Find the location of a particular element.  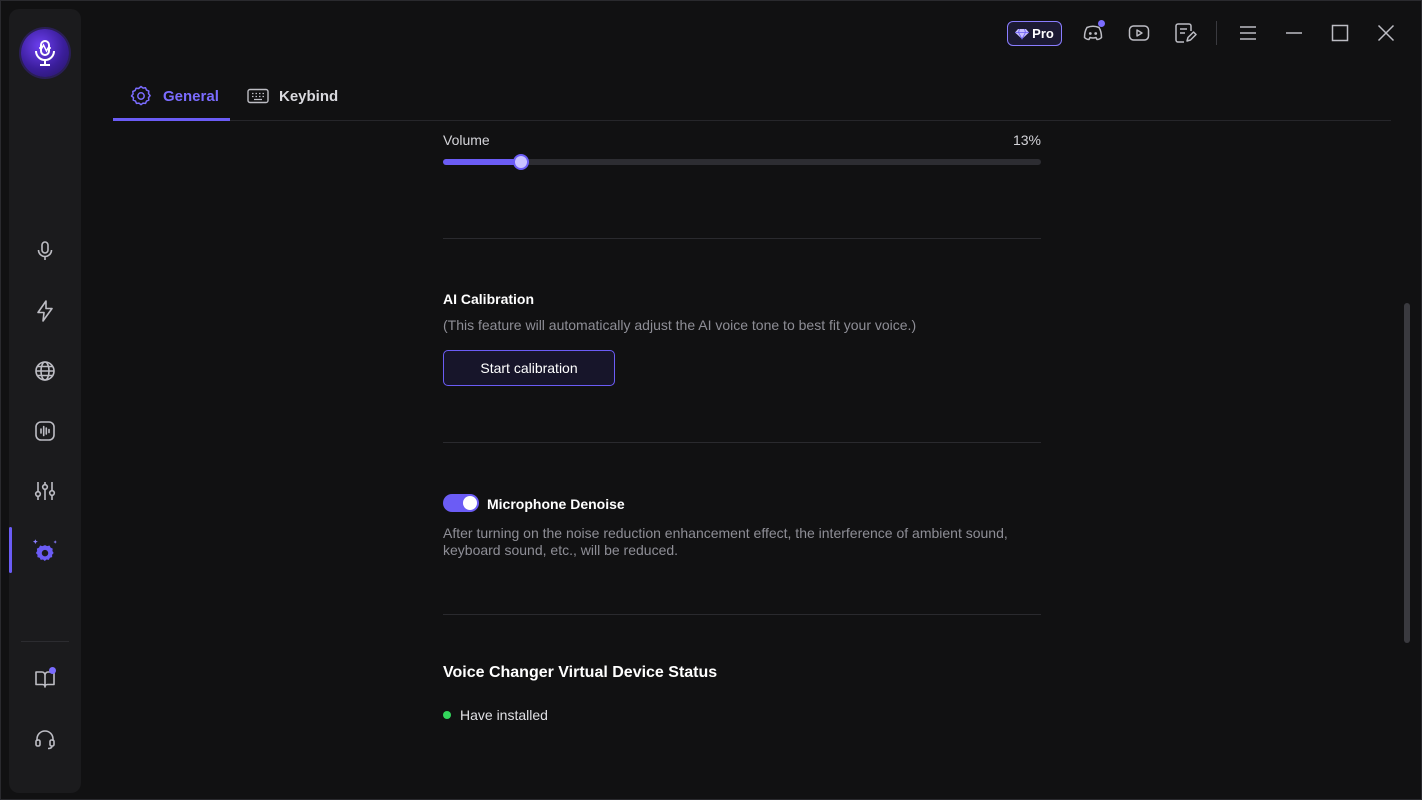

minimize-icon is located at coordinates (1294, 33).